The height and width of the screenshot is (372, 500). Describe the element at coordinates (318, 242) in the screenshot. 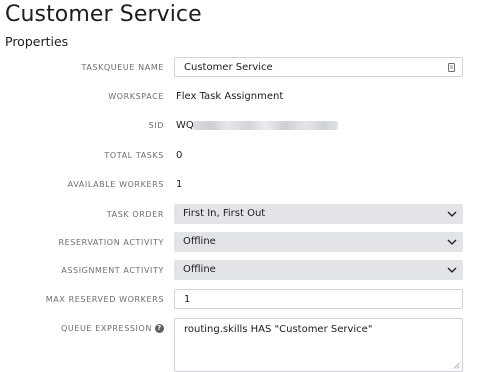

I see `reservation-activity-select: Offline` at that location.